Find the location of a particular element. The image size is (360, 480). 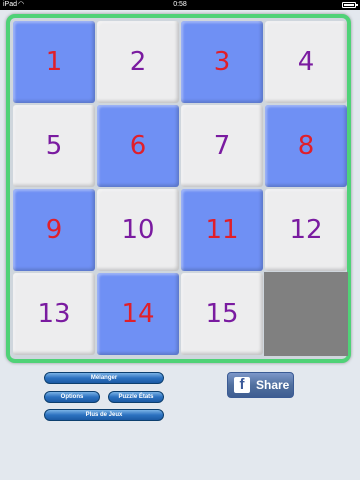

puzzle-tile: 3 is located at coordinates (222, 62).